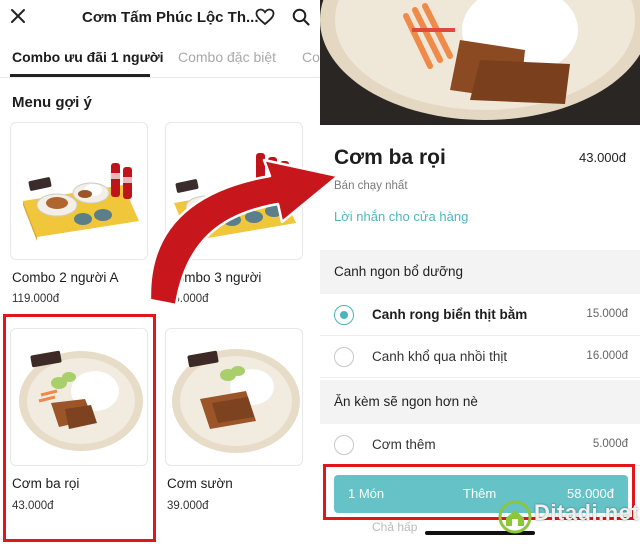 The width and height of the screenshot is (640, 544). Describe the element at coordinates (301, 17) in the screenshot. I see `search-icon` at that location.